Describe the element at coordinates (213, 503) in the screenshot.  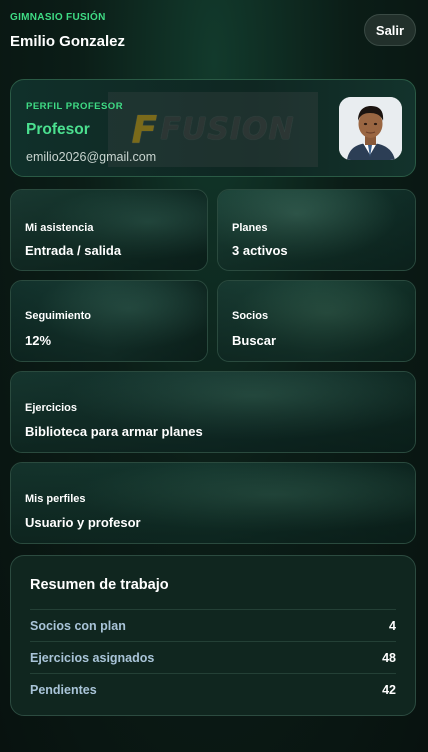
I see `tile-my-profiles: Mis perfiles Usuario y profesor` at that location.